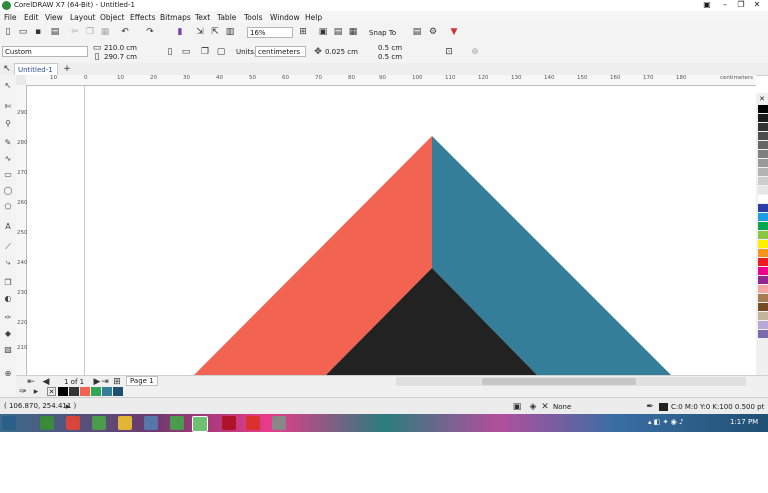  Describe the element at coordinates (90, 32) in the screenshot. I see `copy-icon: ❐` at that location.